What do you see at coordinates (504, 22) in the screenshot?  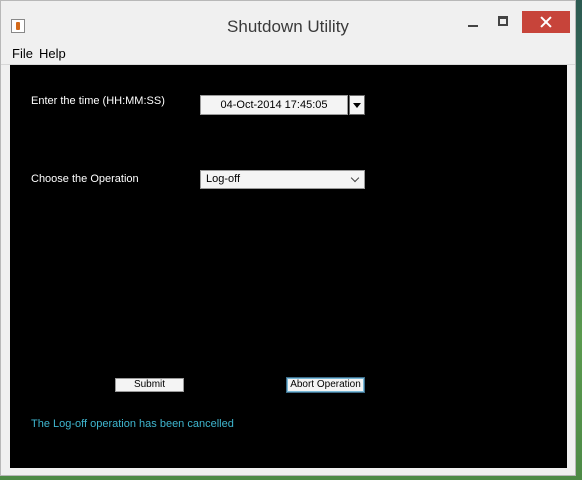 I see `maximize-button` at bounding box center [504, 22].